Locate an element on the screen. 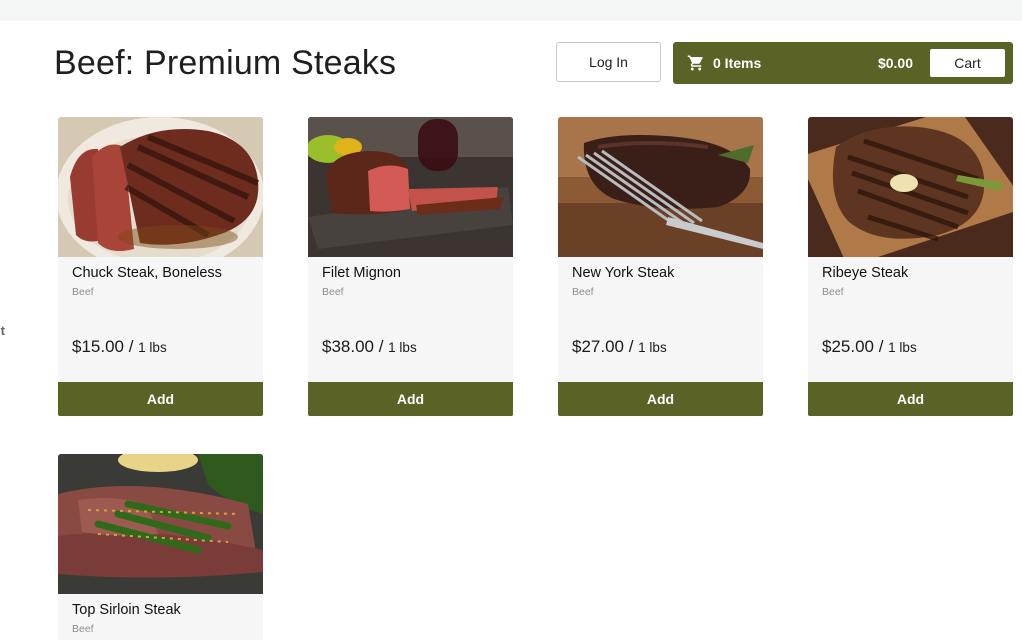 The height and width of the screenshot is (640, 1022). product-image-ribeye-steak is located at coordinates (910, 187).